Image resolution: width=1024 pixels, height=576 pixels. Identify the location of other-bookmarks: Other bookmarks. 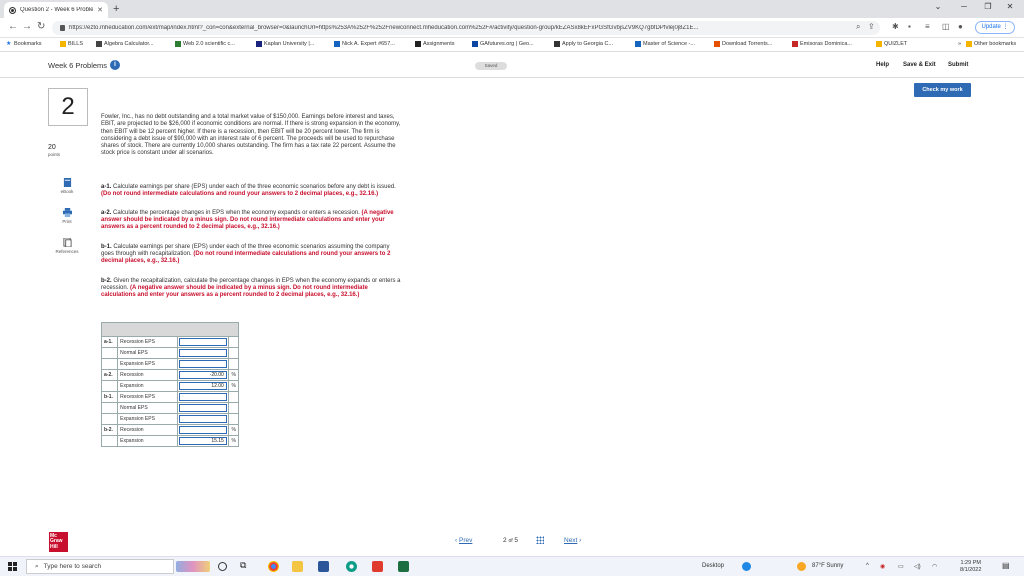
(991, 44).